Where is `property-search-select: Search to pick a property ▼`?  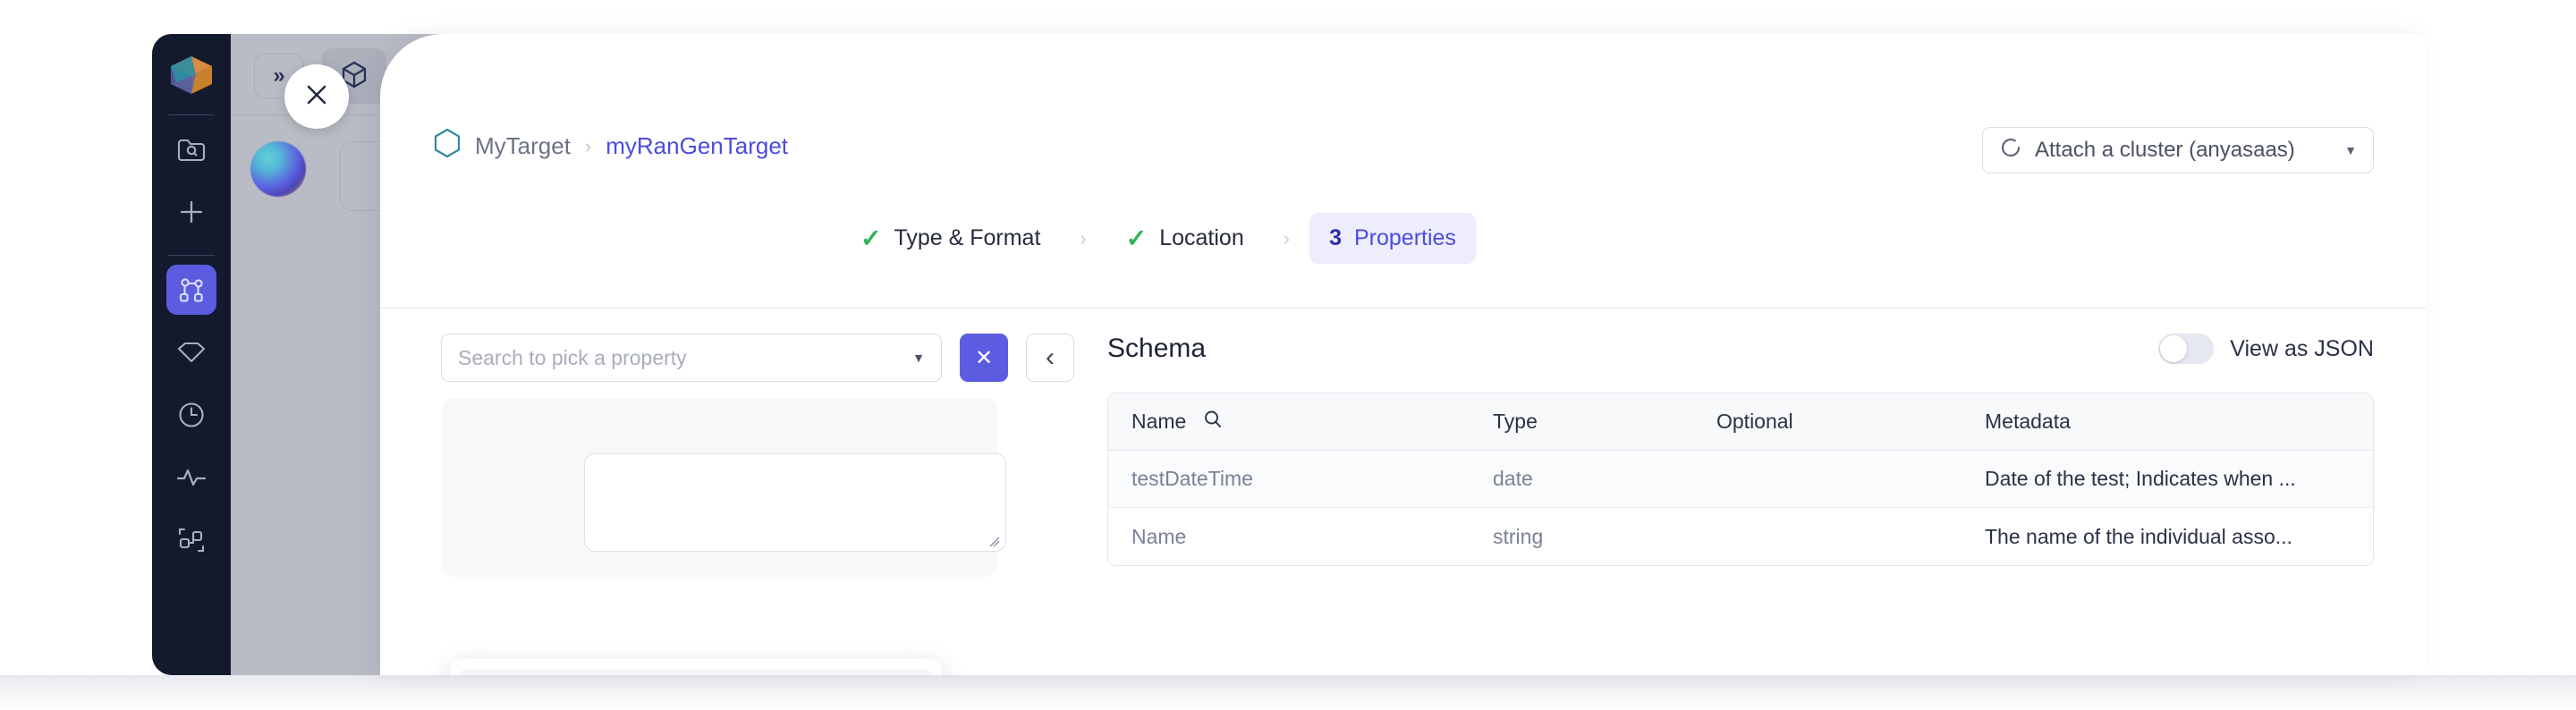
property-search-select: Search to pick a property ▼ is located at coordinates (691, 358).